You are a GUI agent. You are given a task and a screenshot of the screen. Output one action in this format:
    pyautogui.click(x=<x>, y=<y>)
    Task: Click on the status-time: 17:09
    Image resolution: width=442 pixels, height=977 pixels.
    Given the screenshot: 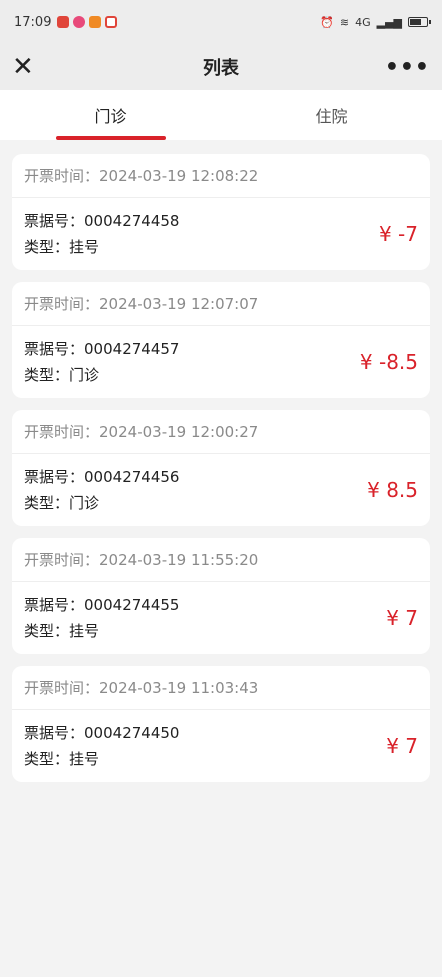 What is the action you would take?
    pyautogui.click(x=33, y=22)
    